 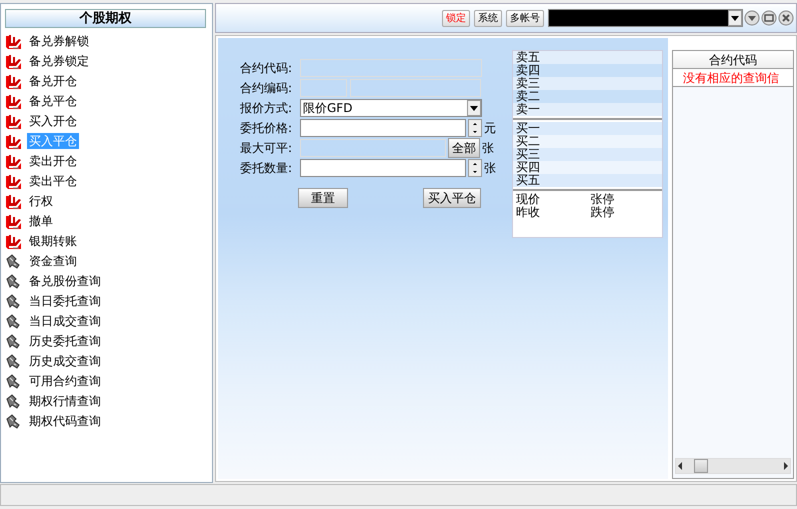 What do you see at coordinates (587, 167) in the screenshot?
I see `quote-label: 买四` at bounding box center [587, 167].